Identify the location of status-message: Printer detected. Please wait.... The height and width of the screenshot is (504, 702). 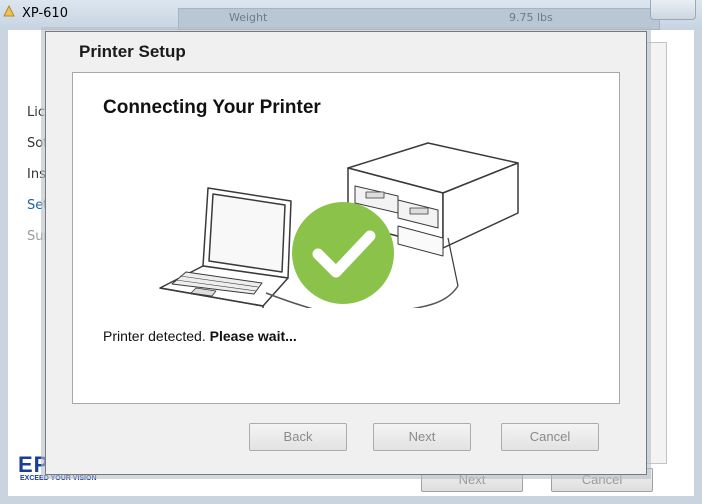
(200, 336).